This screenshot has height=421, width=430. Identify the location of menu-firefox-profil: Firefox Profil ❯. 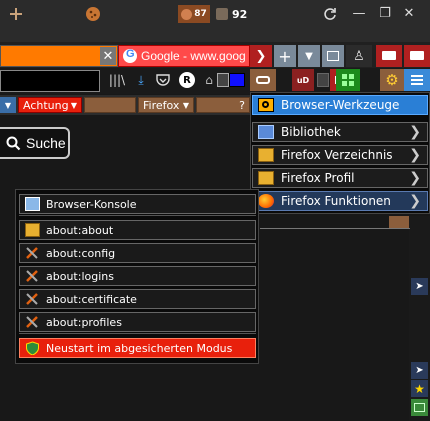
(340, 178).